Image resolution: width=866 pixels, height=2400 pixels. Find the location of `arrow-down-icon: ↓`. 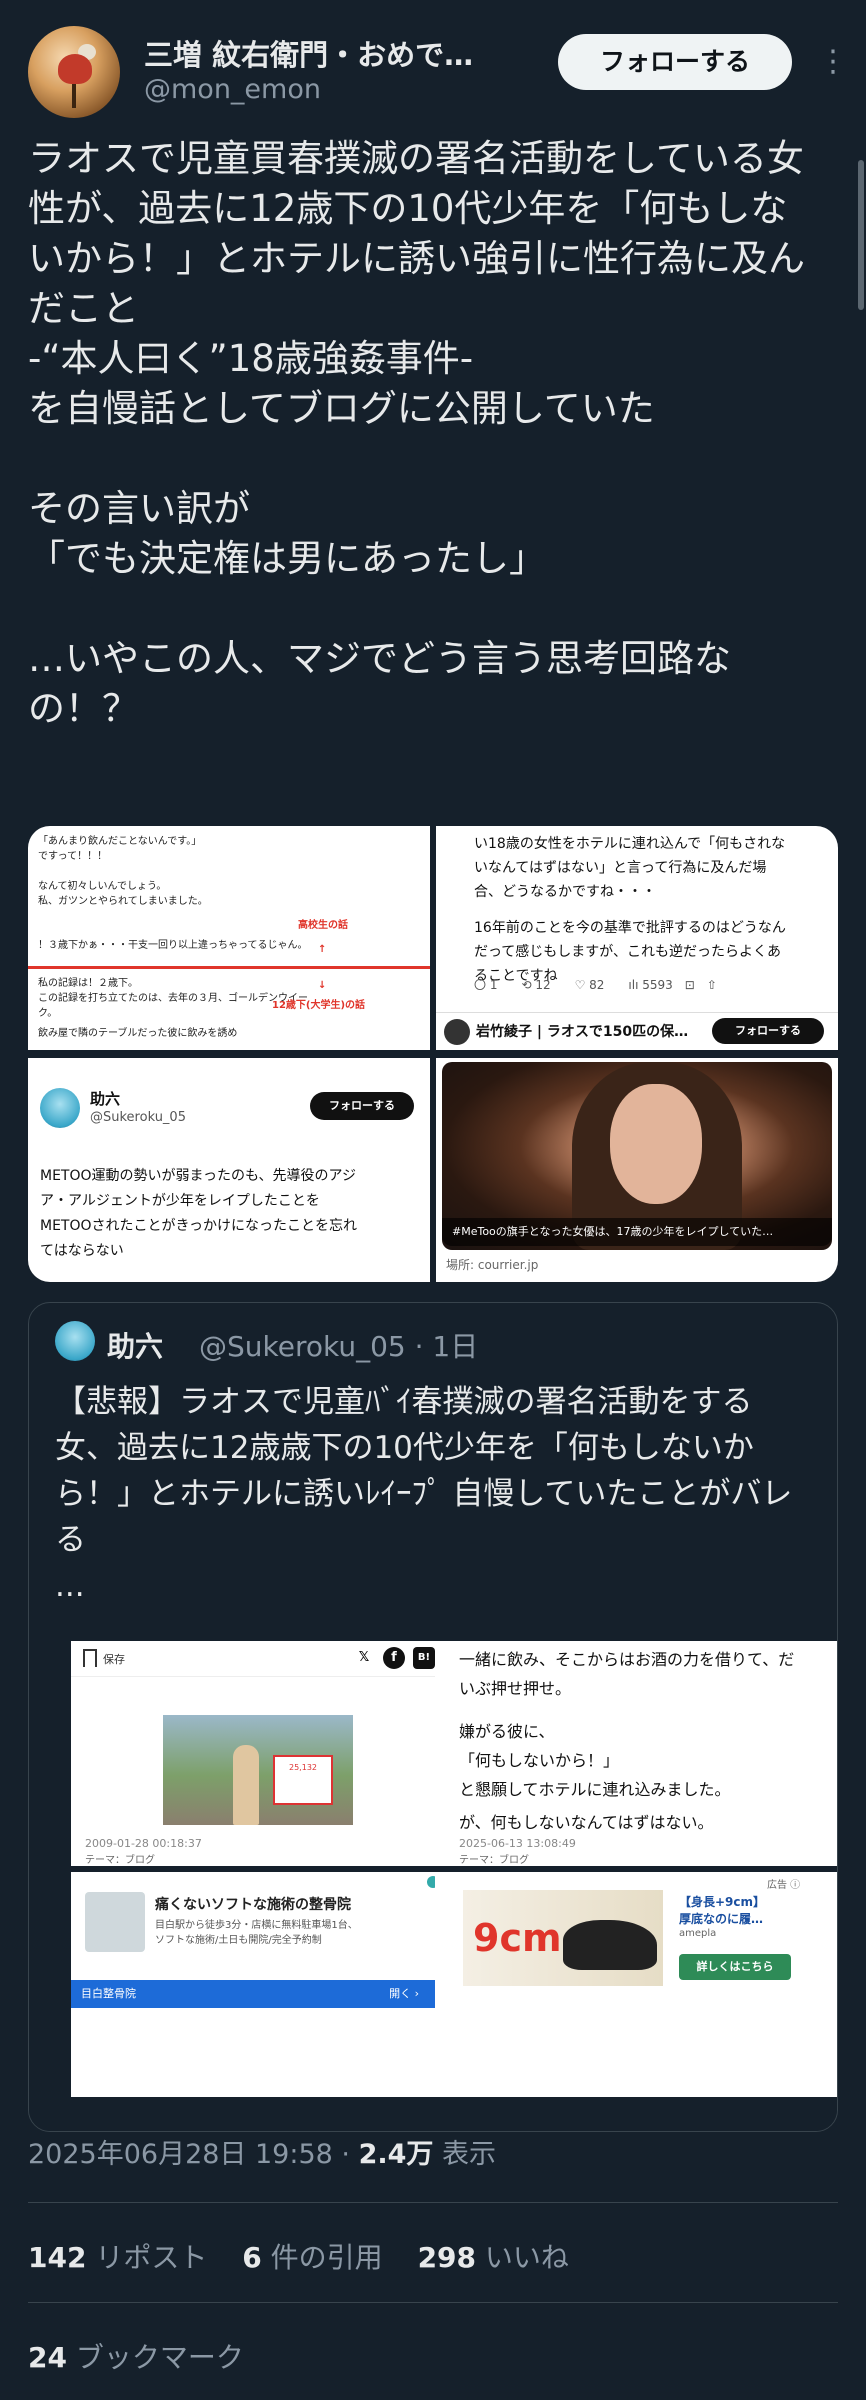

arrow-down-icon: ↓ is located at coordinates (322, 985).